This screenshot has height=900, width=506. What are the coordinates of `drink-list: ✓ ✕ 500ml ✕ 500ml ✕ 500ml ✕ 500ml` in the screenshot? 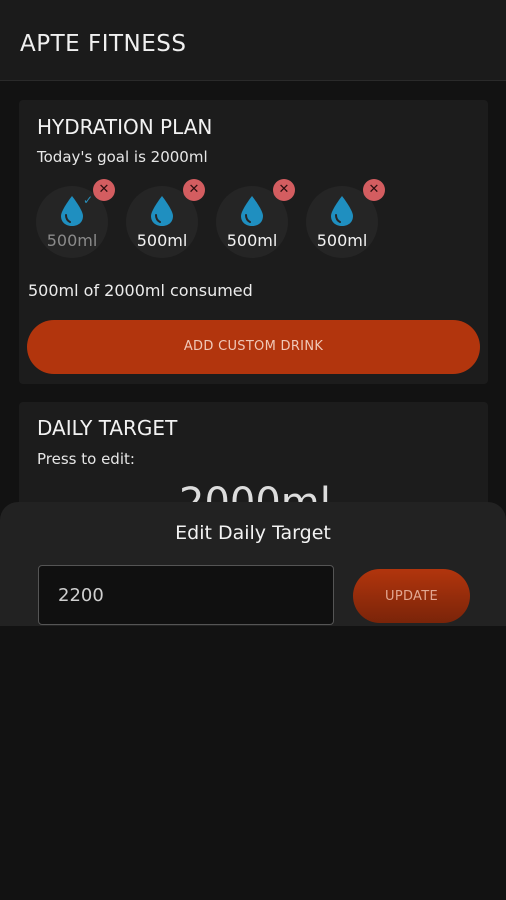 It's located at (216, 220).